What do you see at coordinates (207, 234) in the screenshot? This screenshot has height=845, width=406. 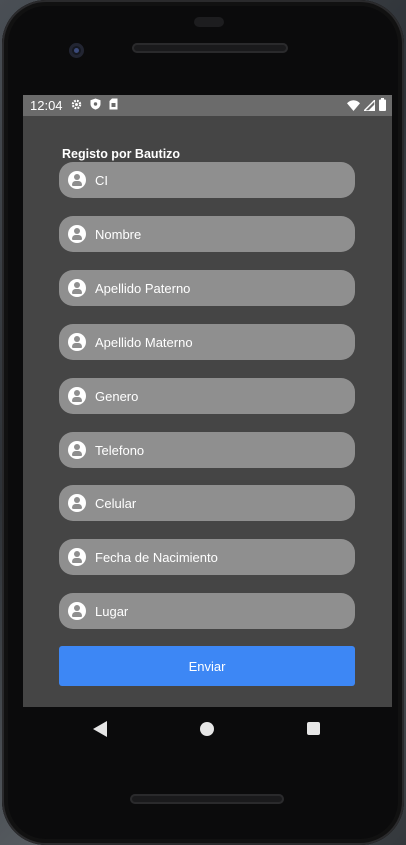 I see `nombre-field: Nombre` at bounding box center [207, 234].